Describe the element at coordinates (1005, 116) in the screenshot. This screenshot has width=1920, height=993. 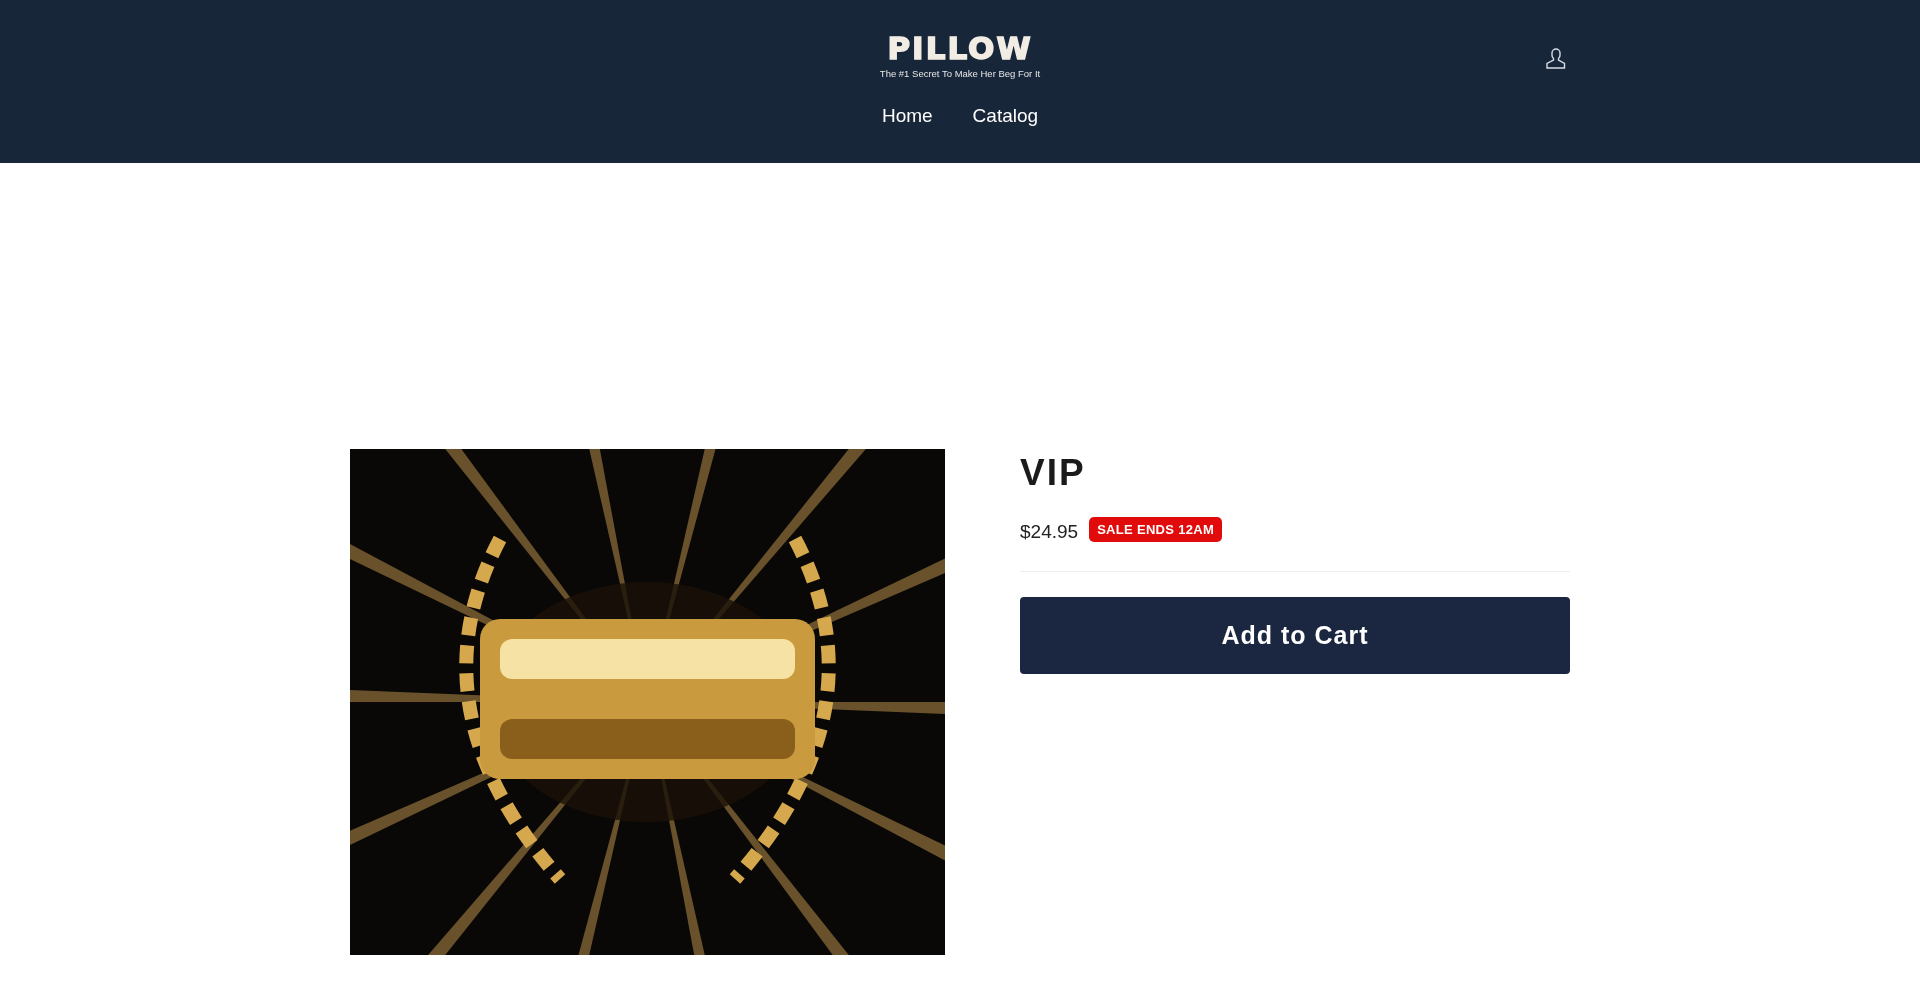
I see `nav-link: Catalog` at that location.